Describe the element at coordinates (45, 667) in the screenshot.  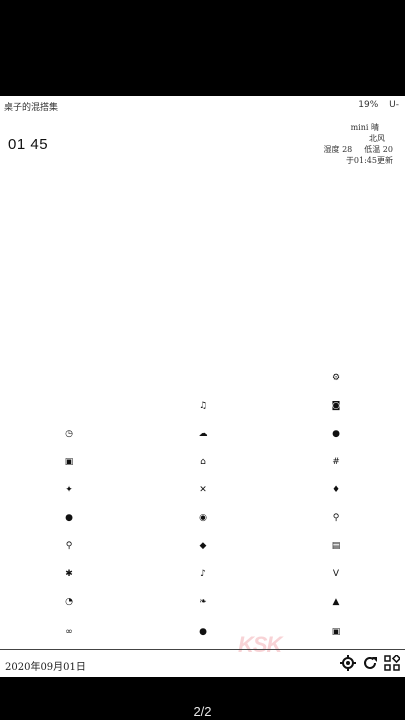
I see `footer-date: 2020年09月01日` at that location.